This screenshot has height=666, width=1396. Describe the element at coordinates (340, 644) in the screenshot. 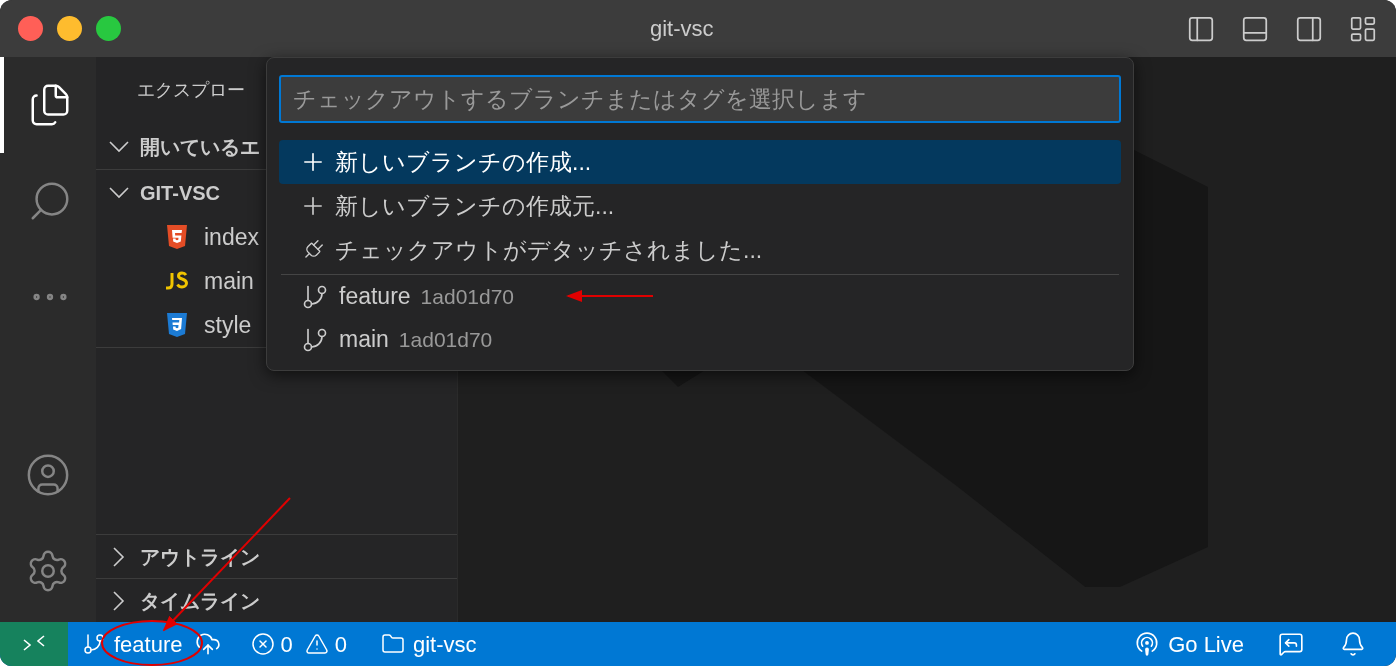

I see `warning-count: 0` at that location.